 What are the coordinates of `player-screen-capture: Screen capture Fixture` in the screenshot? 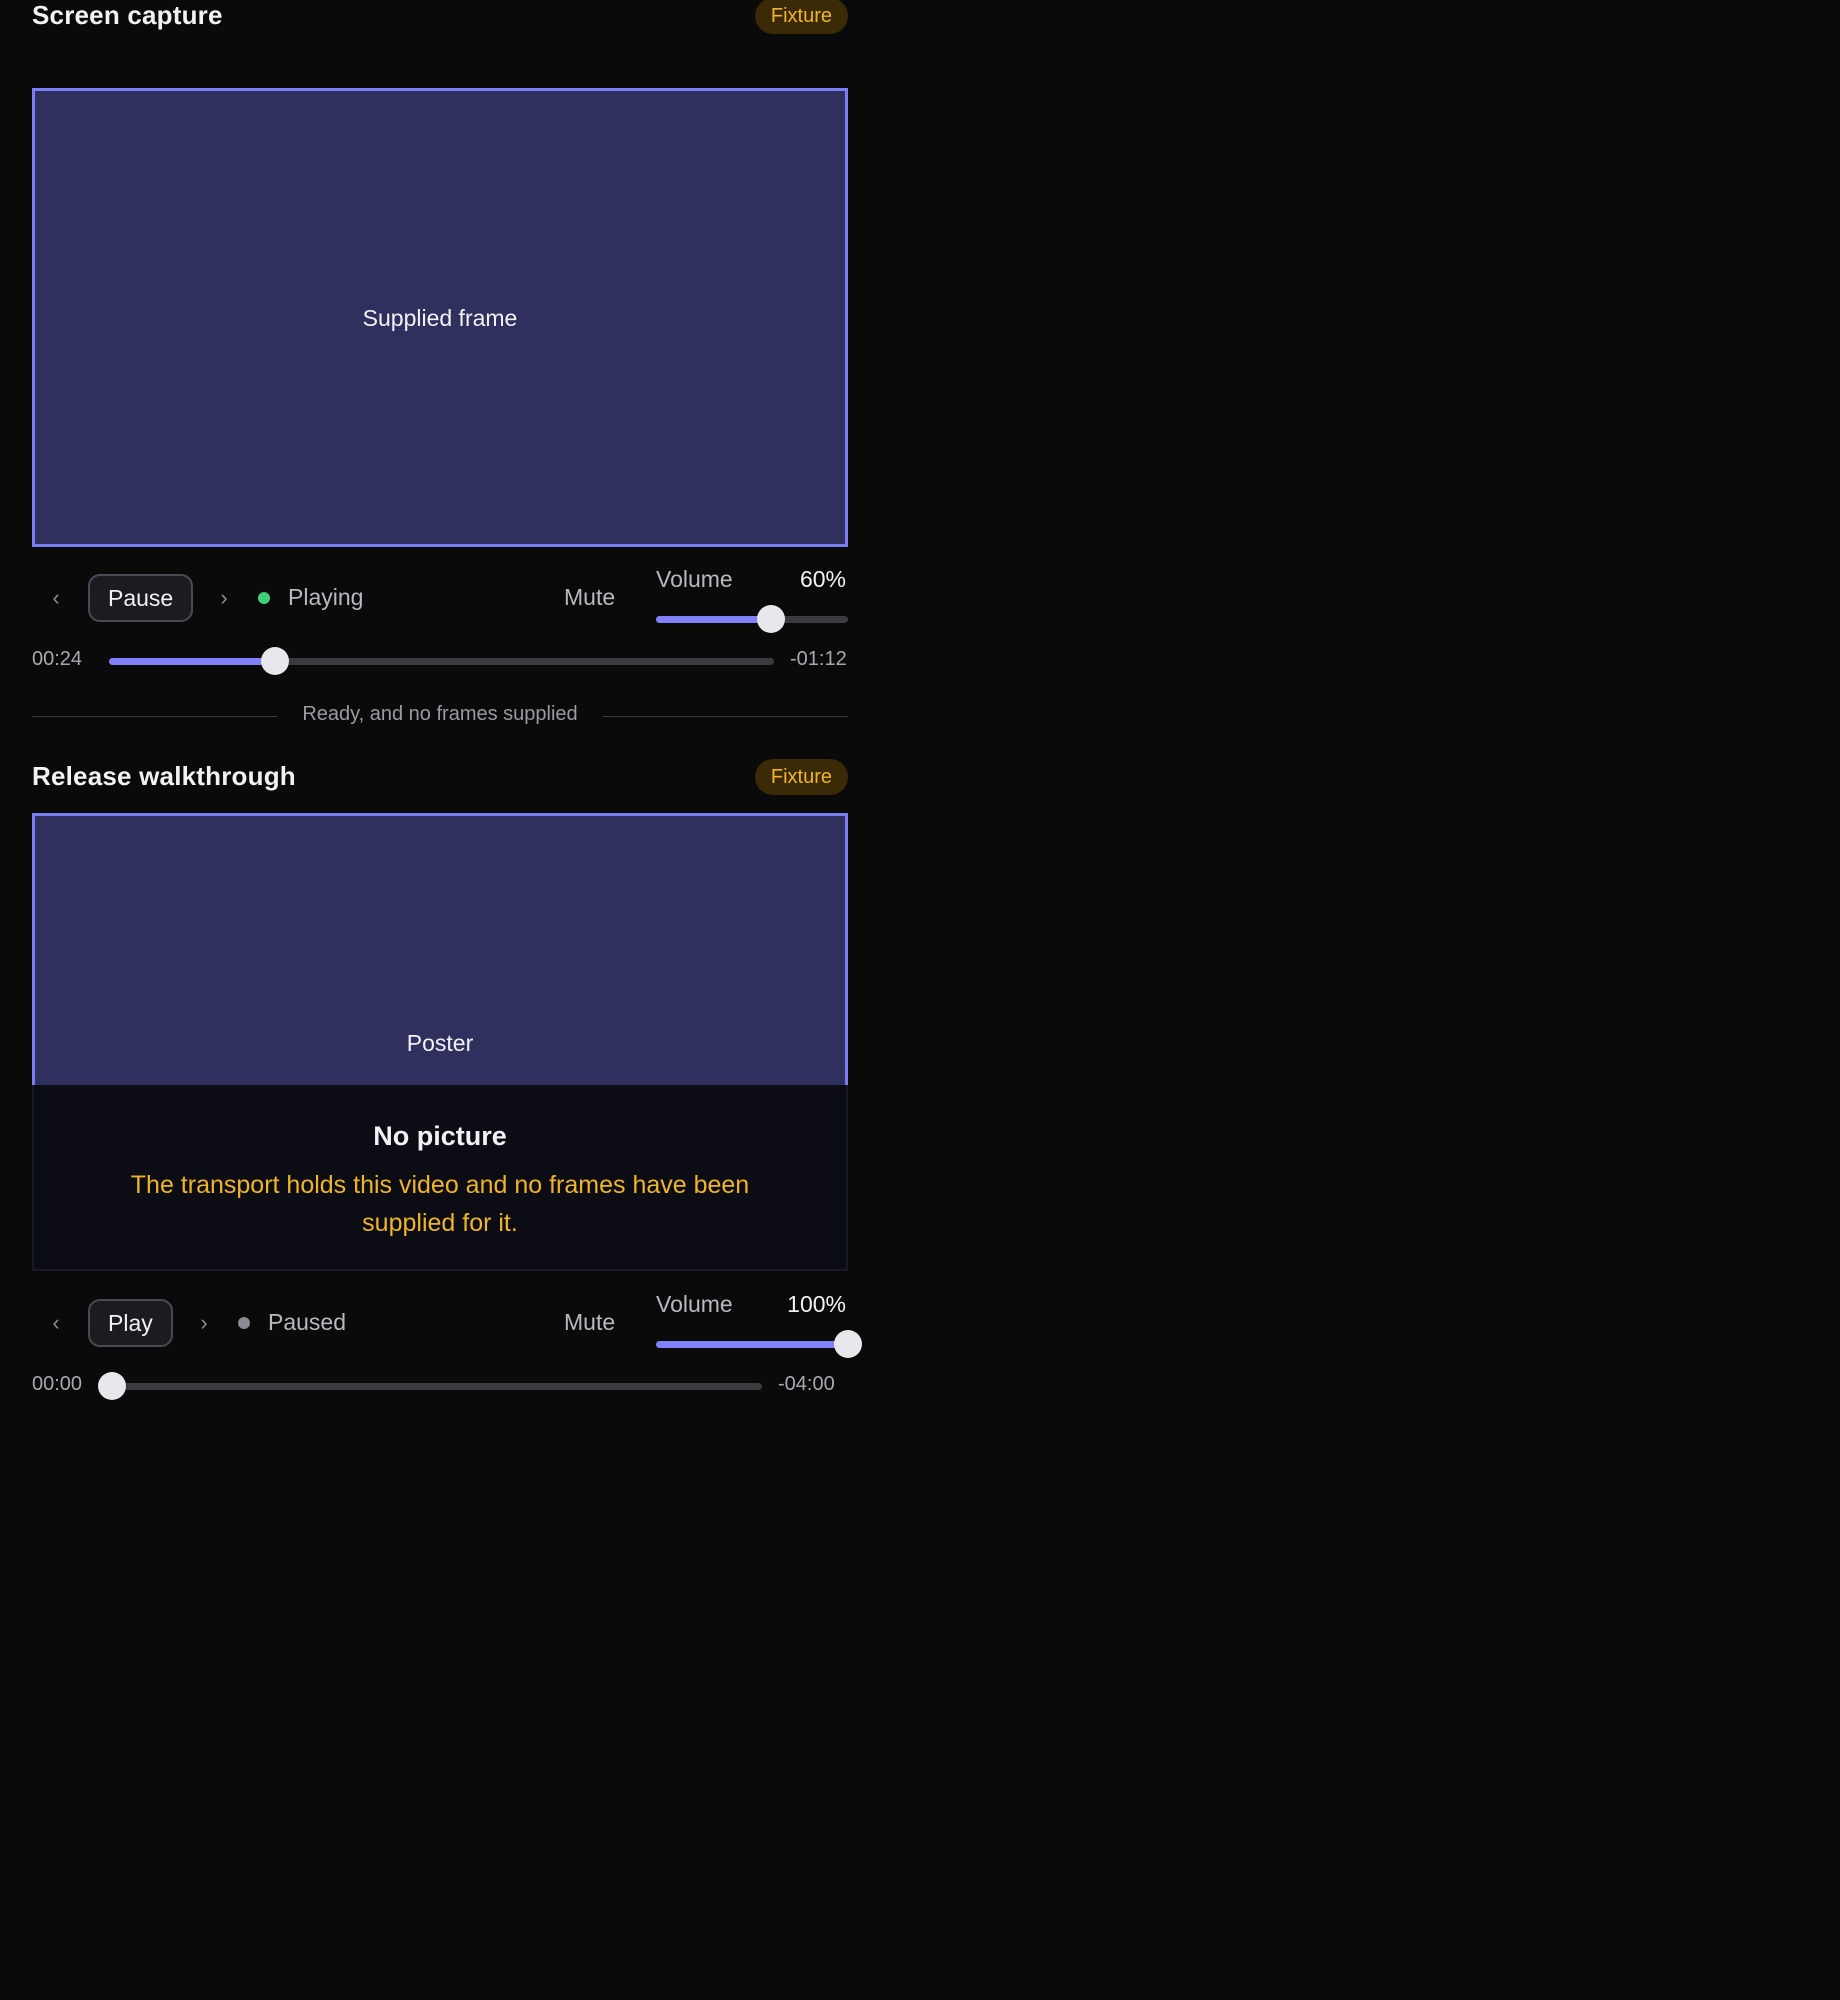 It's located at (440, 44).